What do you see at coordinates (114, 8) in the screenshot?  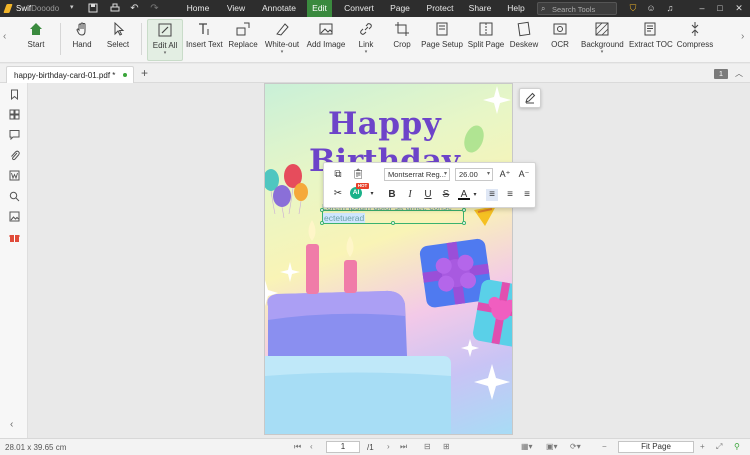 I see `print-icon` at bounding box center [114, 8].